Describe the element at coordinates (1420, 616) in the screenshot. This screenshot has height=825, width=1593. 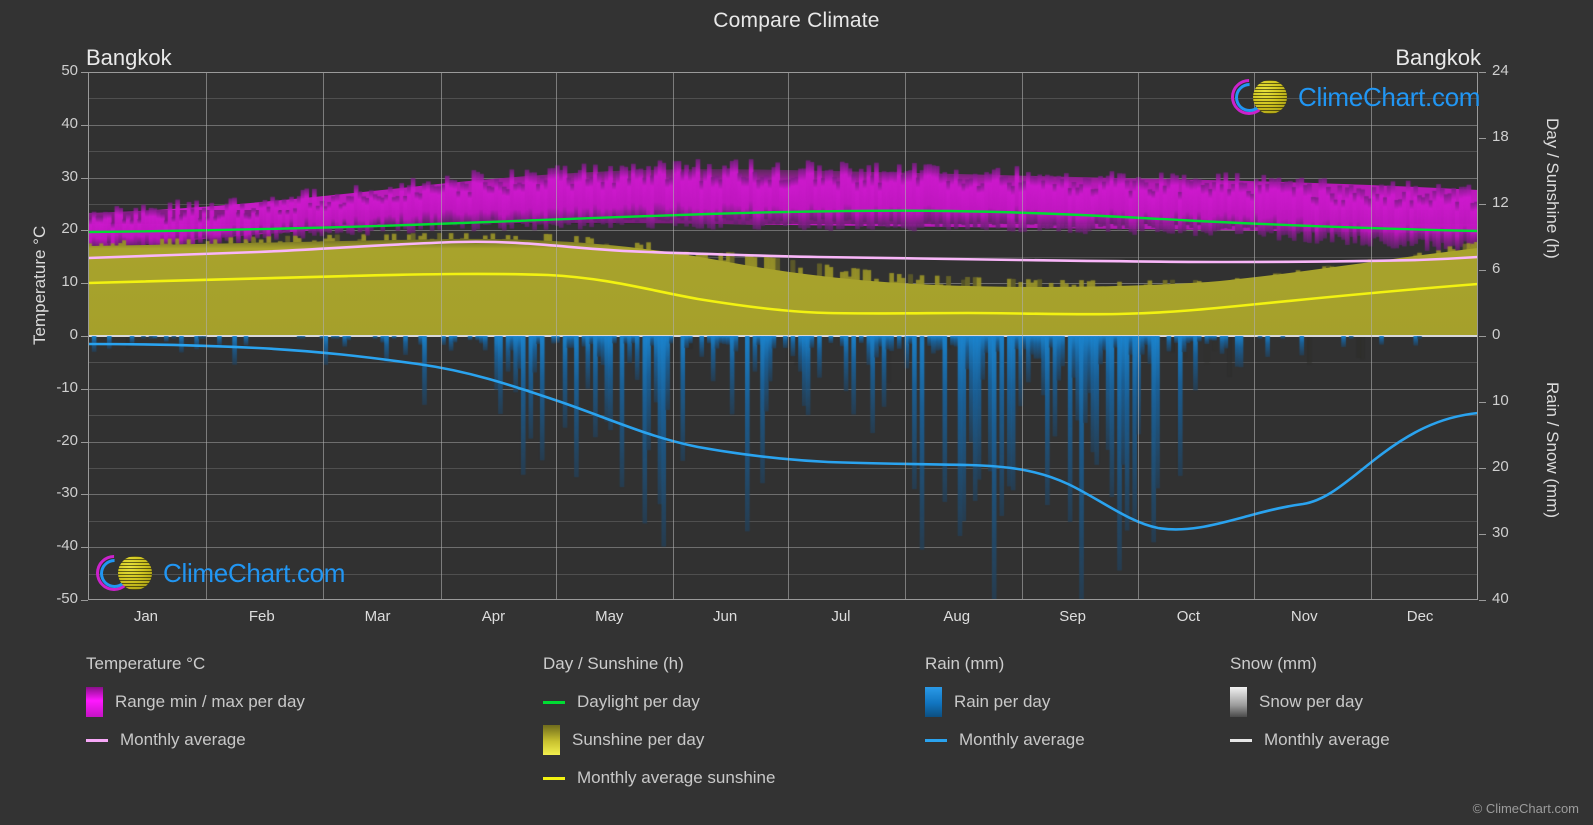
I see `month-label-dec: Dec` at that location.